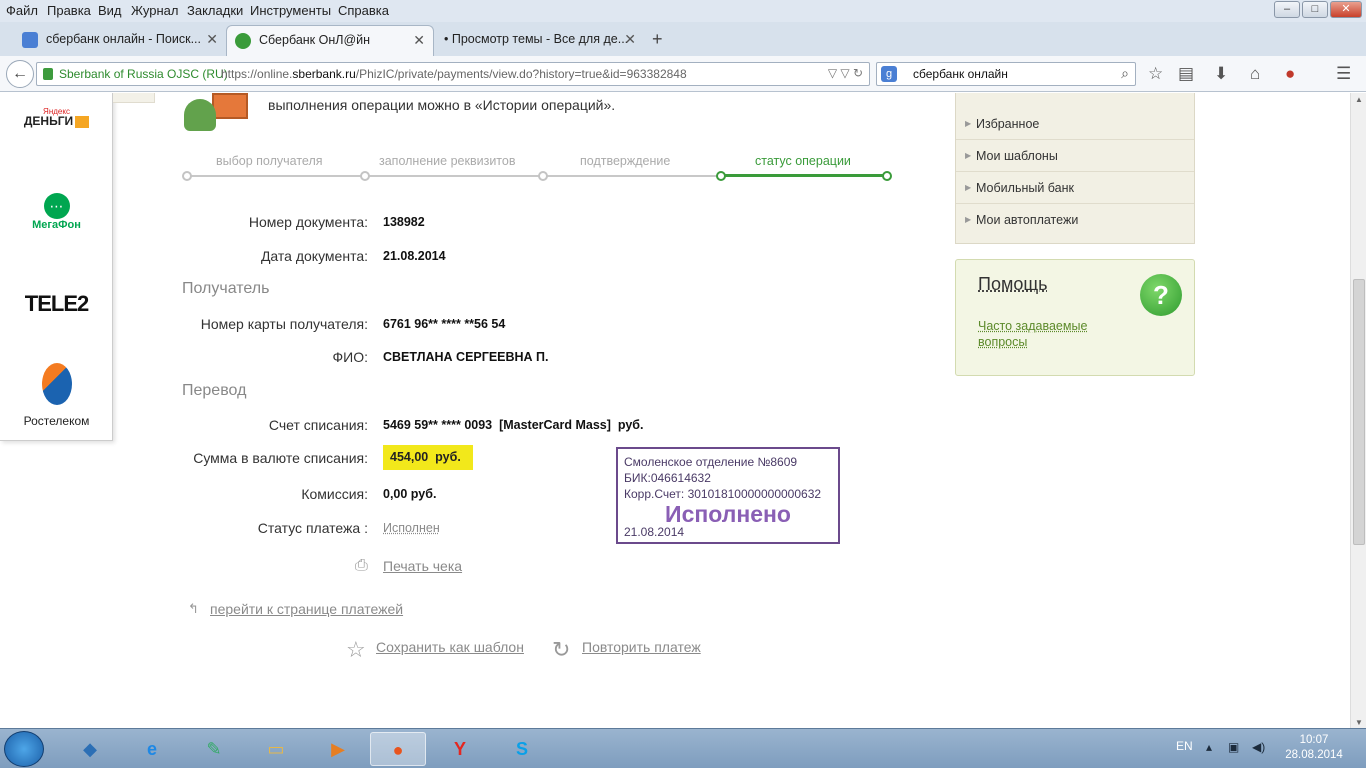  What do you see at coordinates (1359, 722) in the screenshot?
I see `scroll-down-icon: ▼` at bounding box center [1359, 722].